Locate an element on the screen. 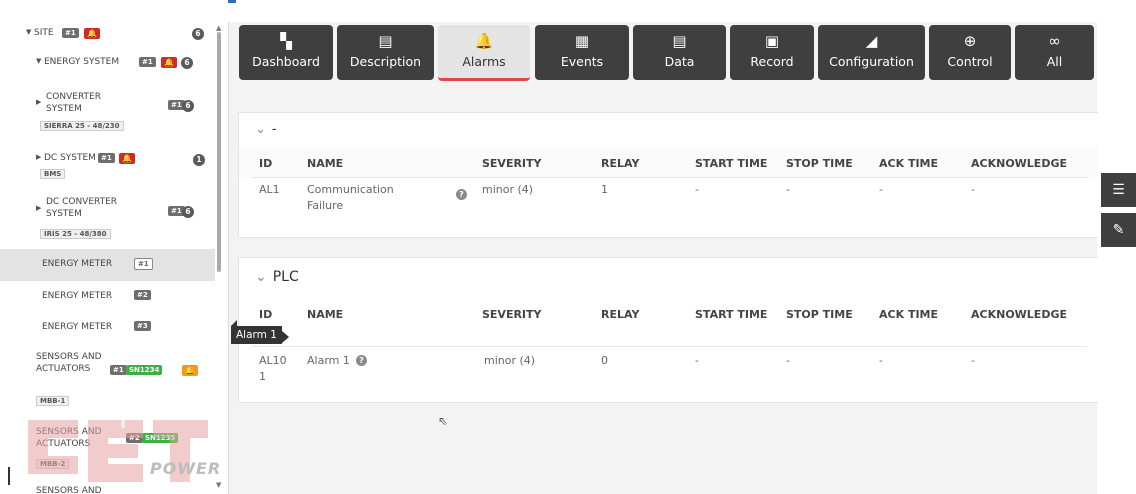  group-header: ⌄ PLC is located at coordinates (669, 277).